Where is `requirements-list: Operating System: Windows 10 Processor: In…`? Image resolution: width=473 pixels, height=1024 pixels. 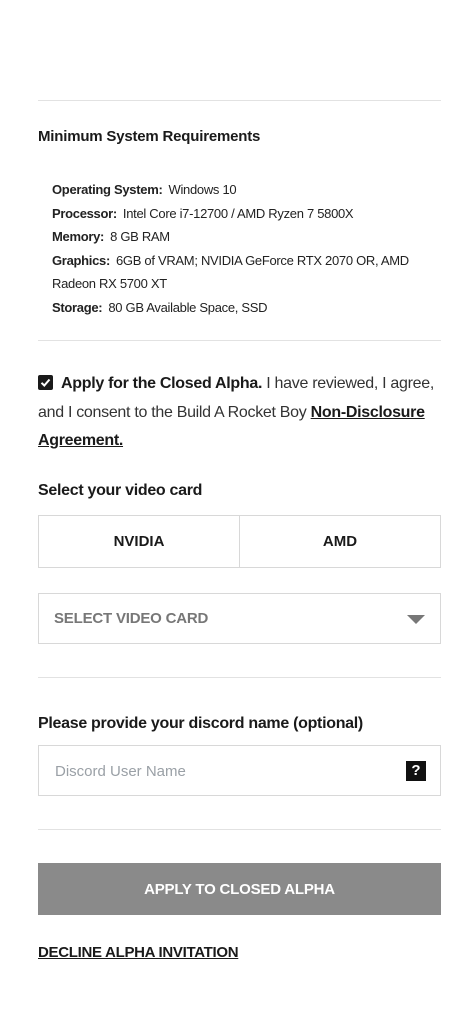
requirements-list: Operating System: Windows 10 Processor: In… is located at coordinates (244, 249).